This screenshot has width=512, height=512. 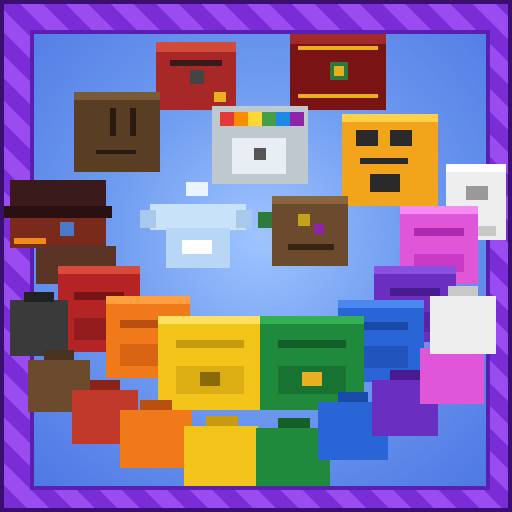 What do you see at coordinates (156, 434) in the screenshot?
I see `sack-orange-icon` at bounding box center [156, 434].